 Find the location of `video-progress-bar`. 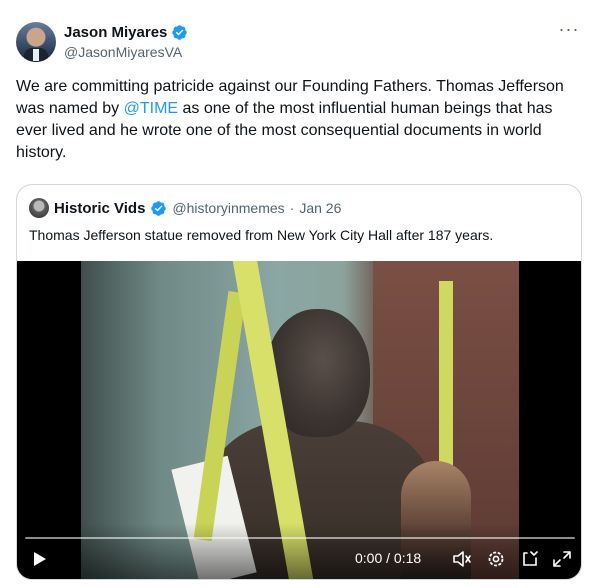

video-progress-bar is located at coordinates (300, 538).